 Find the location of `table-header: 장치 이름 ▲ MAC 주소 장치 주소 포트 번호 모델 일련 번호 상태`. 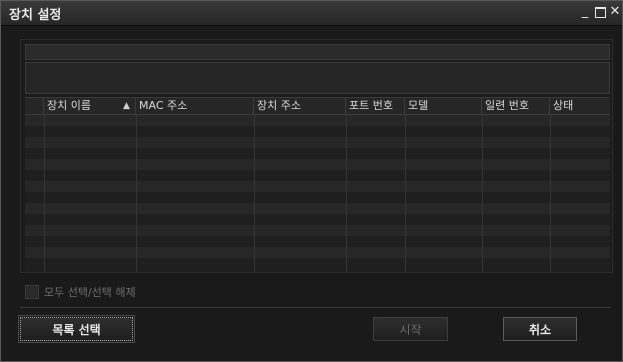

table-header: 장치 이름 ▲ MAC 주소 장치 주소 포트 번호 모델 일련 번호 상태 is located at coordinates (317, 106).